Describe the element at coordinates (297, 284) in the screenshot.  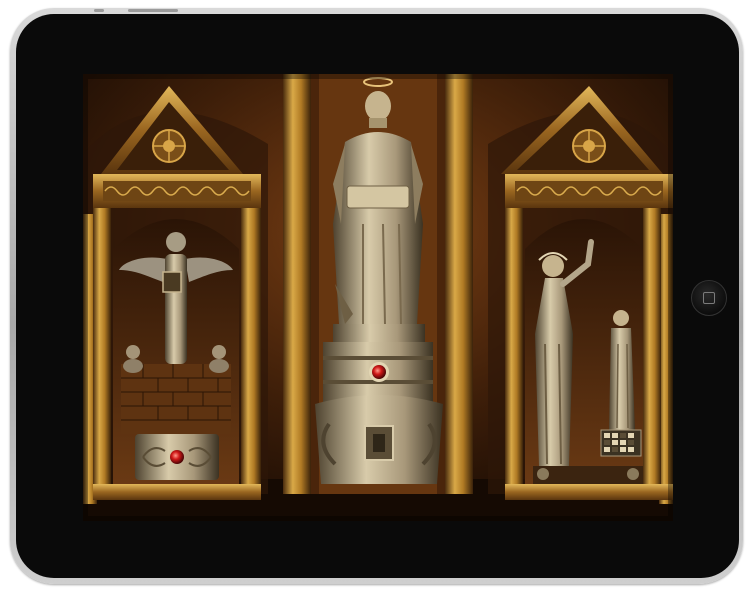
I see `center-left-column` at that location.